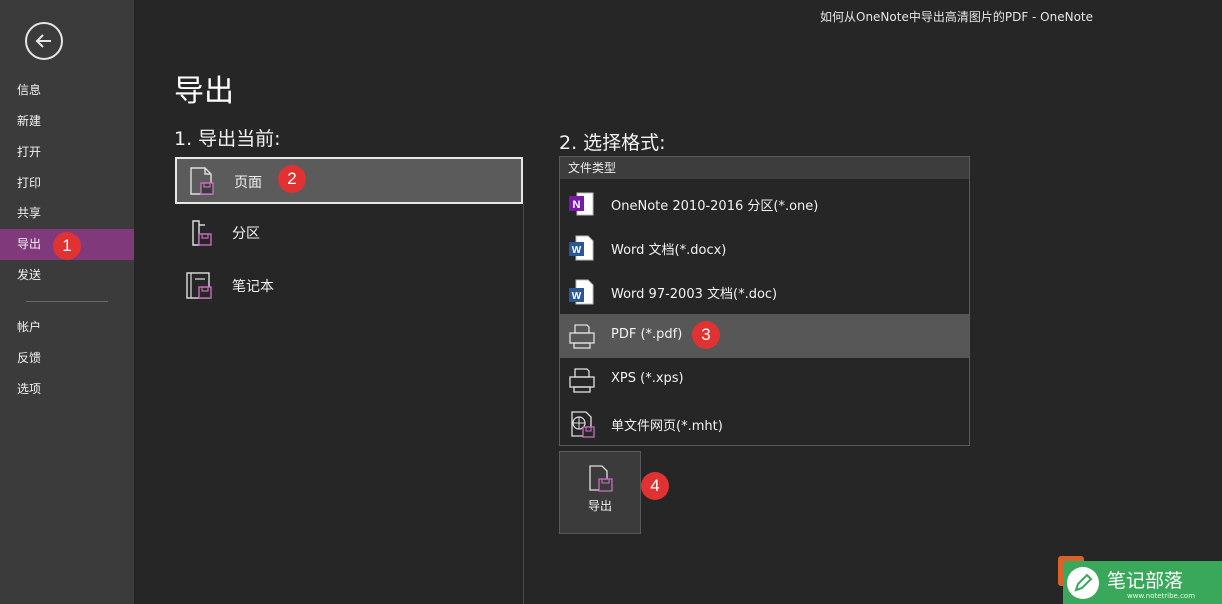  I want to click on scope-notebook-label: 笔记本, so click(253, 287).